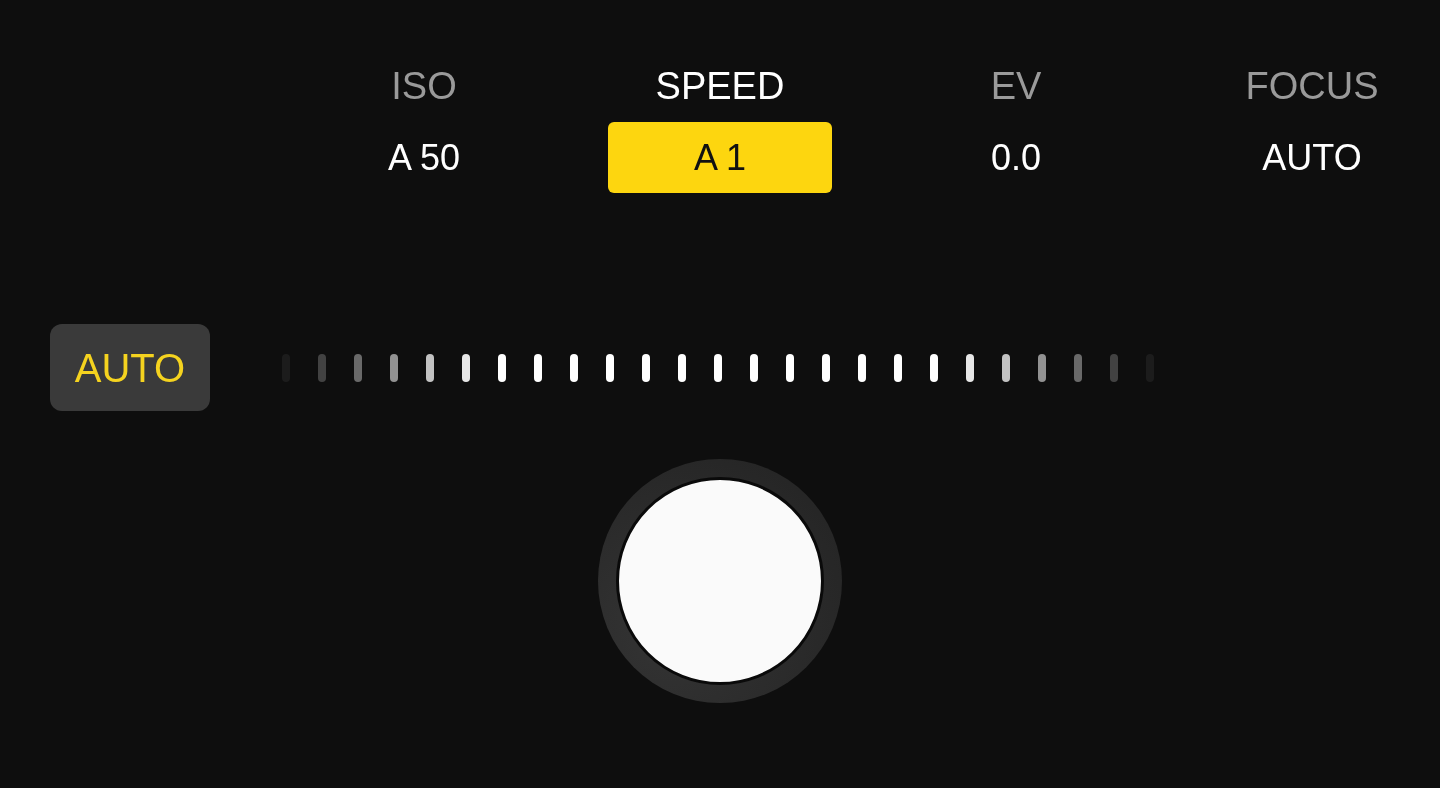 The height and width of the screenshot is (788, 1440). I want to click on setting-label: FOCUS, so click(1312, 86).